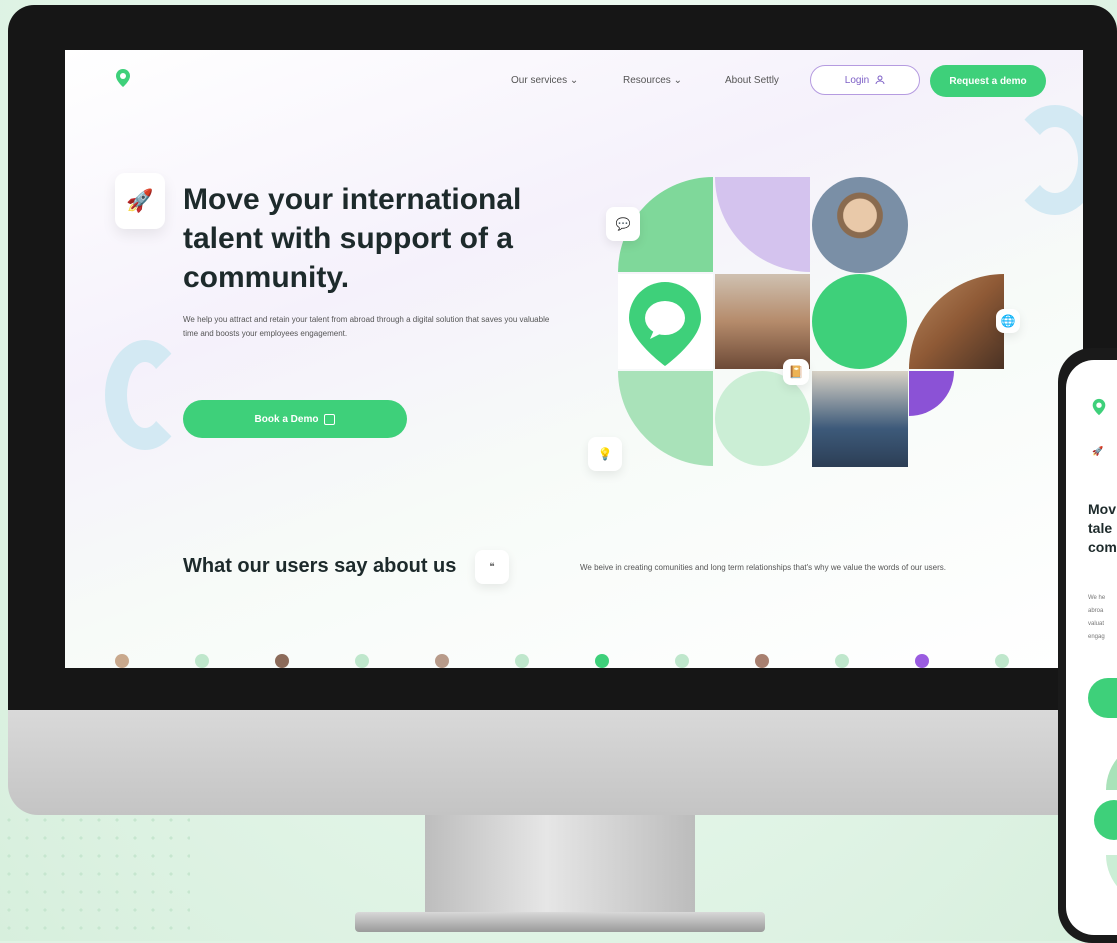 The image size is (1117, 943). I want to click on testimonial-avatars, so click(580, 661).